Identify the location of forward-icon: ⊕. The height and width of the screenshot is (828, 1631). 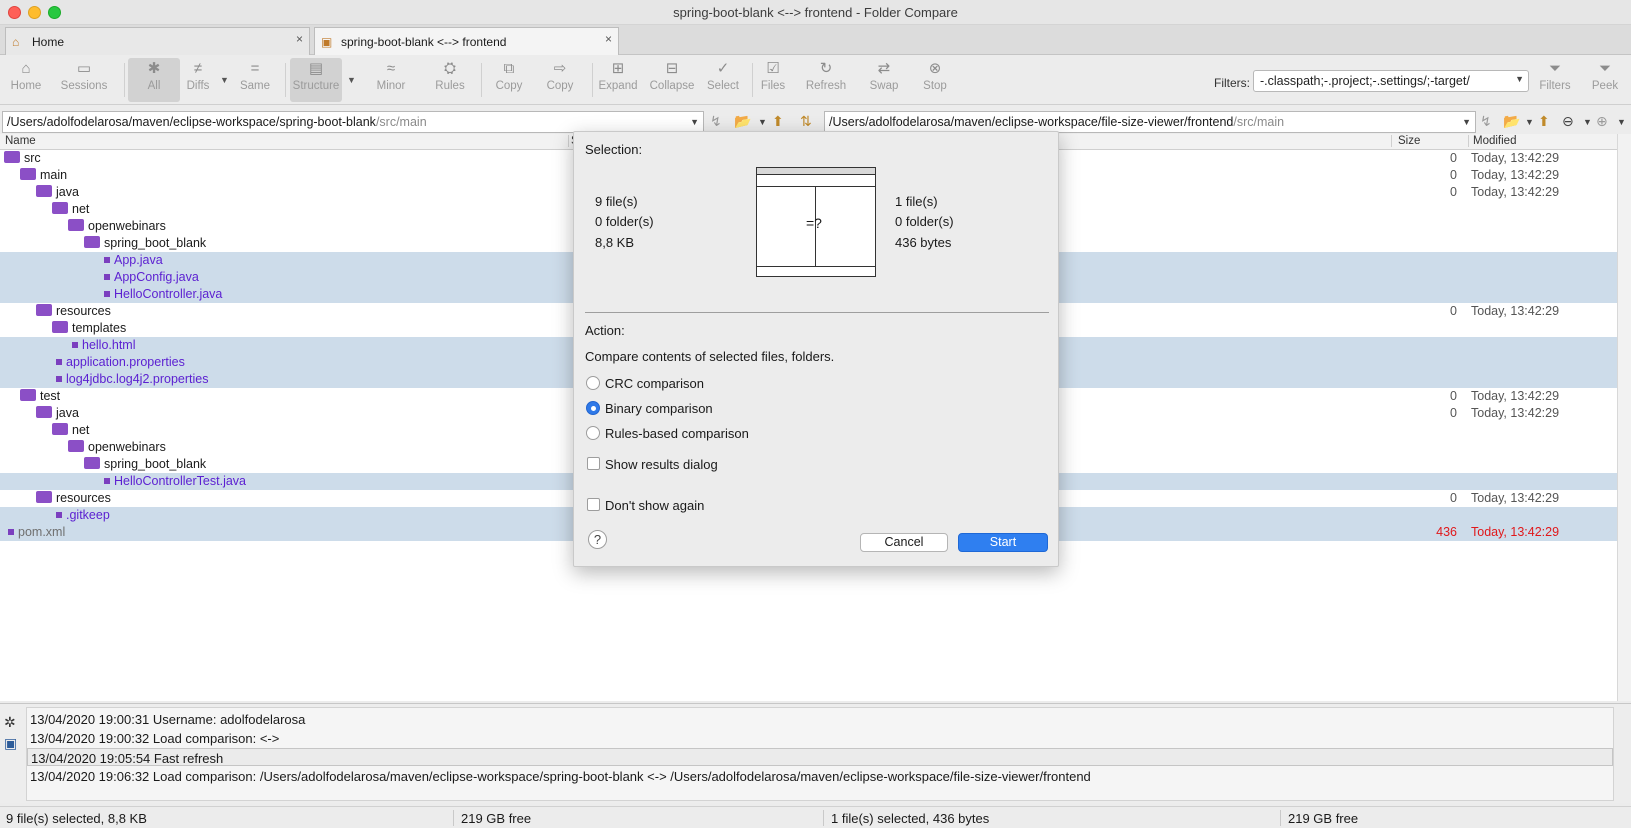
(1602, 121).